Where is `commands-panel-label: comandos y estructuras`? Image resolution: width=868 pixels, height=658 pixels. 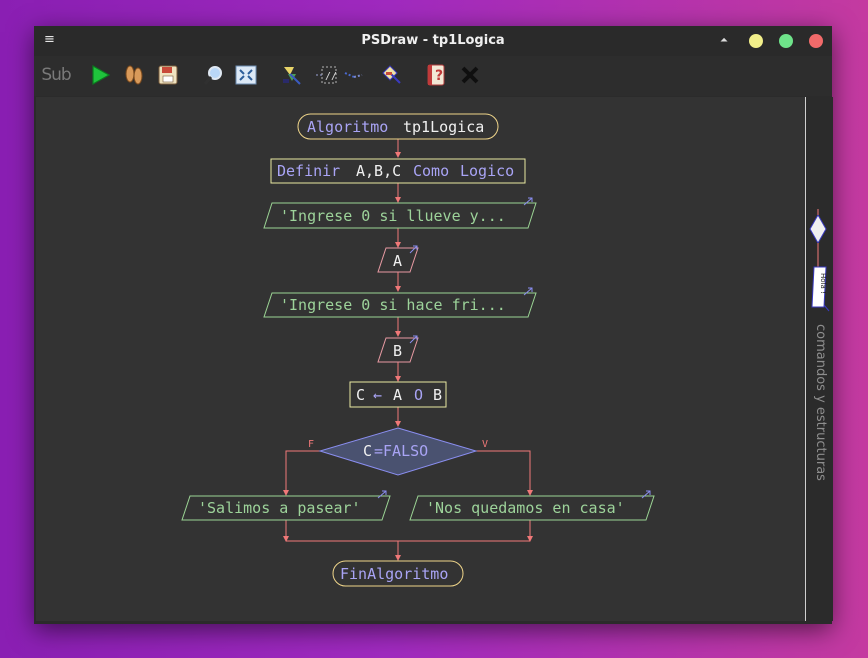
commands-panel-label: comandos y estructuras is located at coordinates (818, 444).